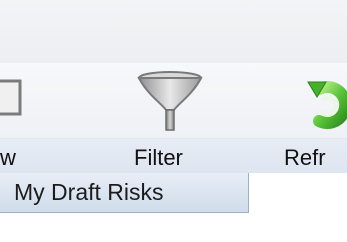 The height and width of the screenshot is (242, 347). I want to click on filter-label: Filter, so click(158, 158).